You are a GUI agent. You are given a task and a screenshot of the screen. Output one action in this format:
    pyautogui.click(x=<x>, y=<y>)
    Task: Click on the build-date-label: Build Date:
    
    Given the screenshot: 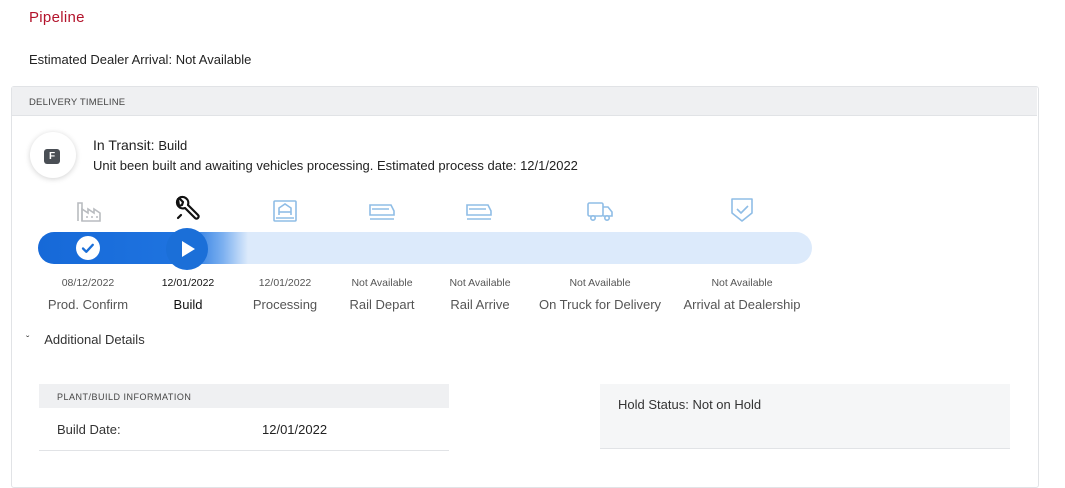 What is the action you would take?
    pyautogui.click(x=89, y=429)
    